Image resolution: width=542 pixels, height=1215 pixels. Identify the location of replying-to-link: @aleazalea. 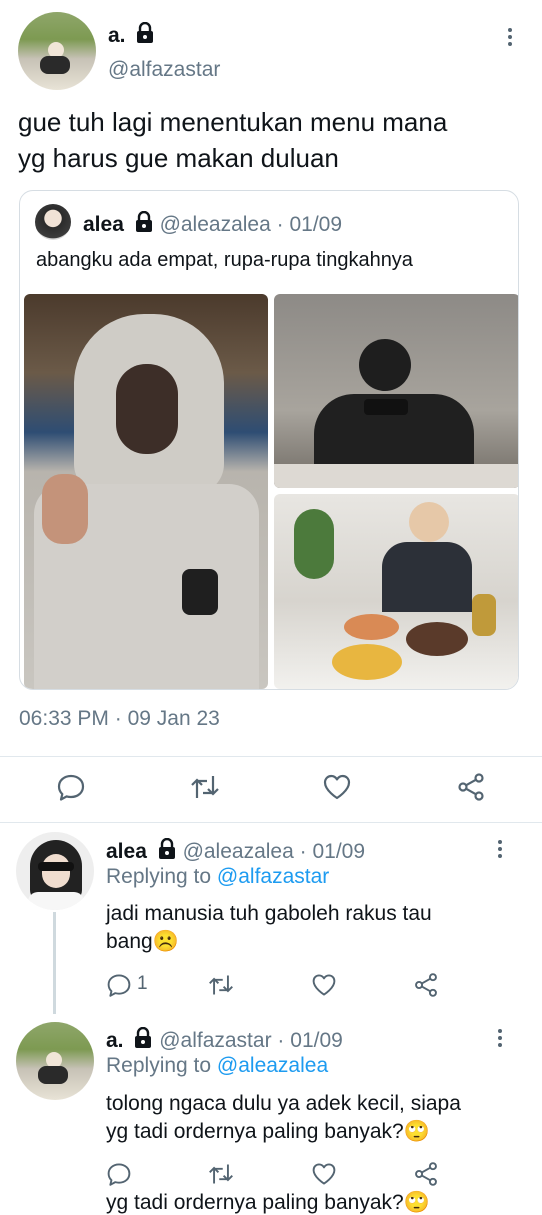
(272, 1065).